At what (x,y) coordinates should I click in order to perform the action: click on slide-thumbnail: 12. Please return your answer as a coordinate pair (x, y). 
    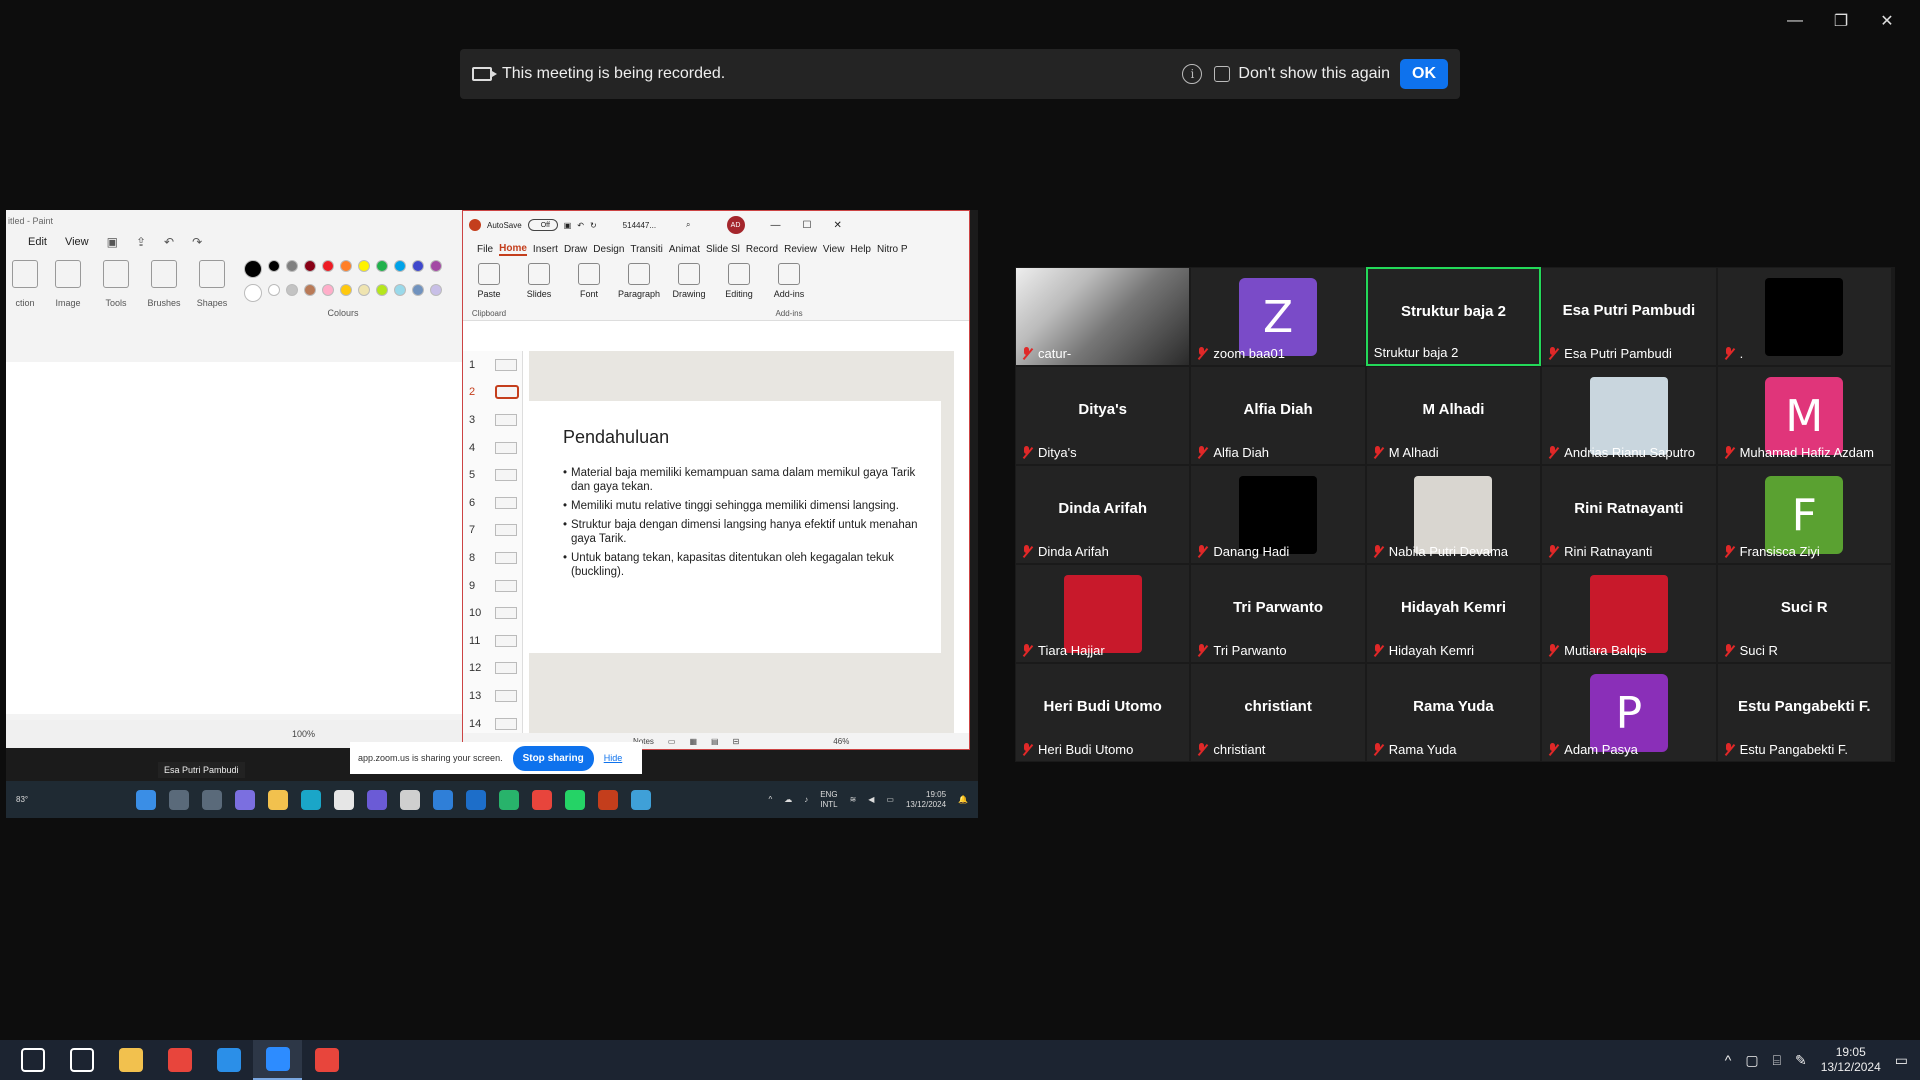
    Looking at the image, I should click on (492, 669).